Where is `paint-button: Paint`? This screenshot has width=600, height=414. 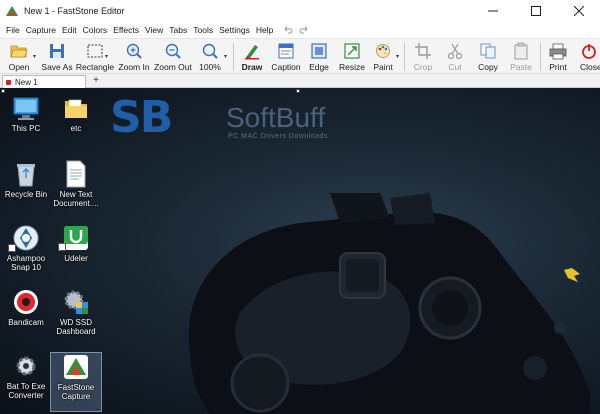
paint-button: Paint is located at coordinates (383, 57).